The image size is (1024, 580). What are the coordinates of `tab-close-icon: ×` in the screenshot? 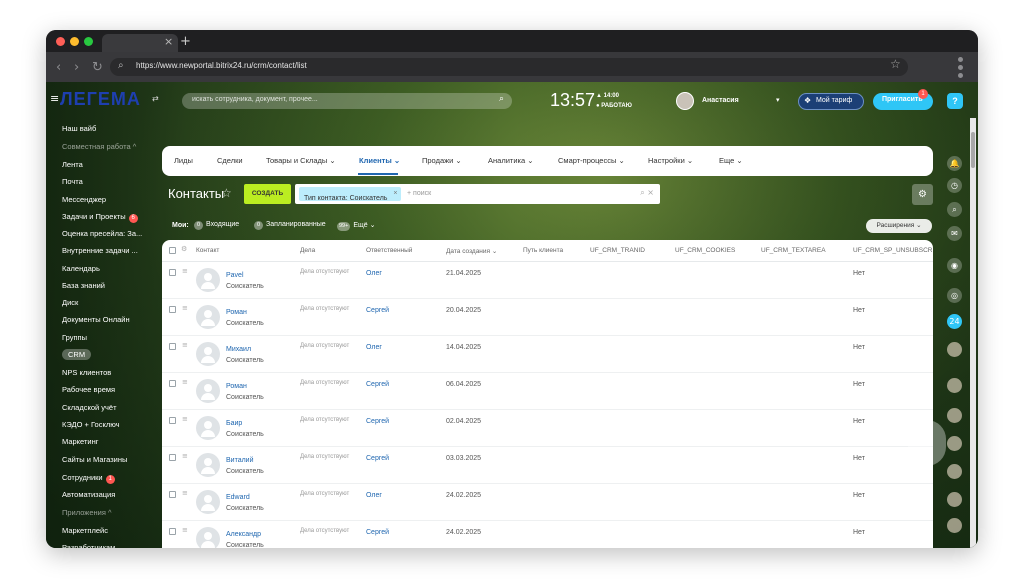 It's located at (168, 41).